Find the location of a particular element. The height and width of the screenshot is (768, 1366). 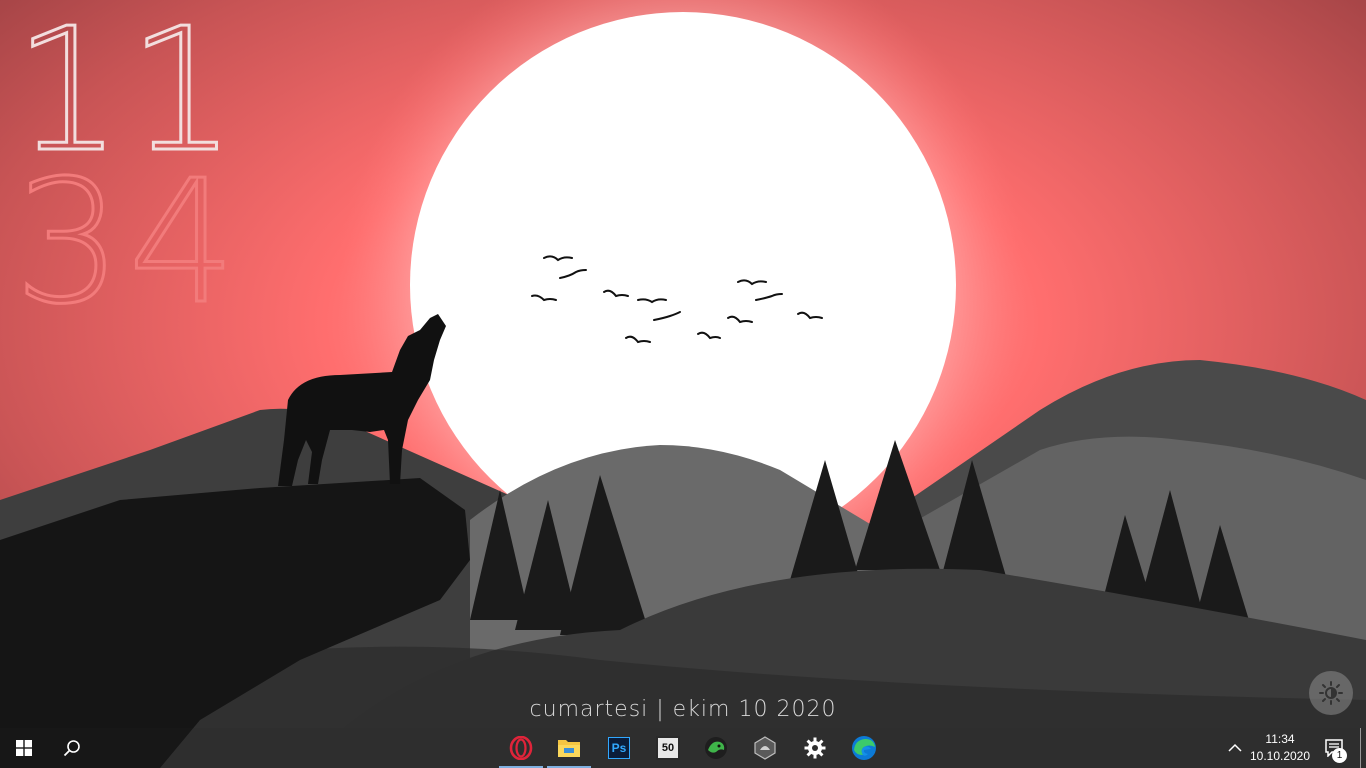

taskbar-app-edge is located at coordinates (864, 748).